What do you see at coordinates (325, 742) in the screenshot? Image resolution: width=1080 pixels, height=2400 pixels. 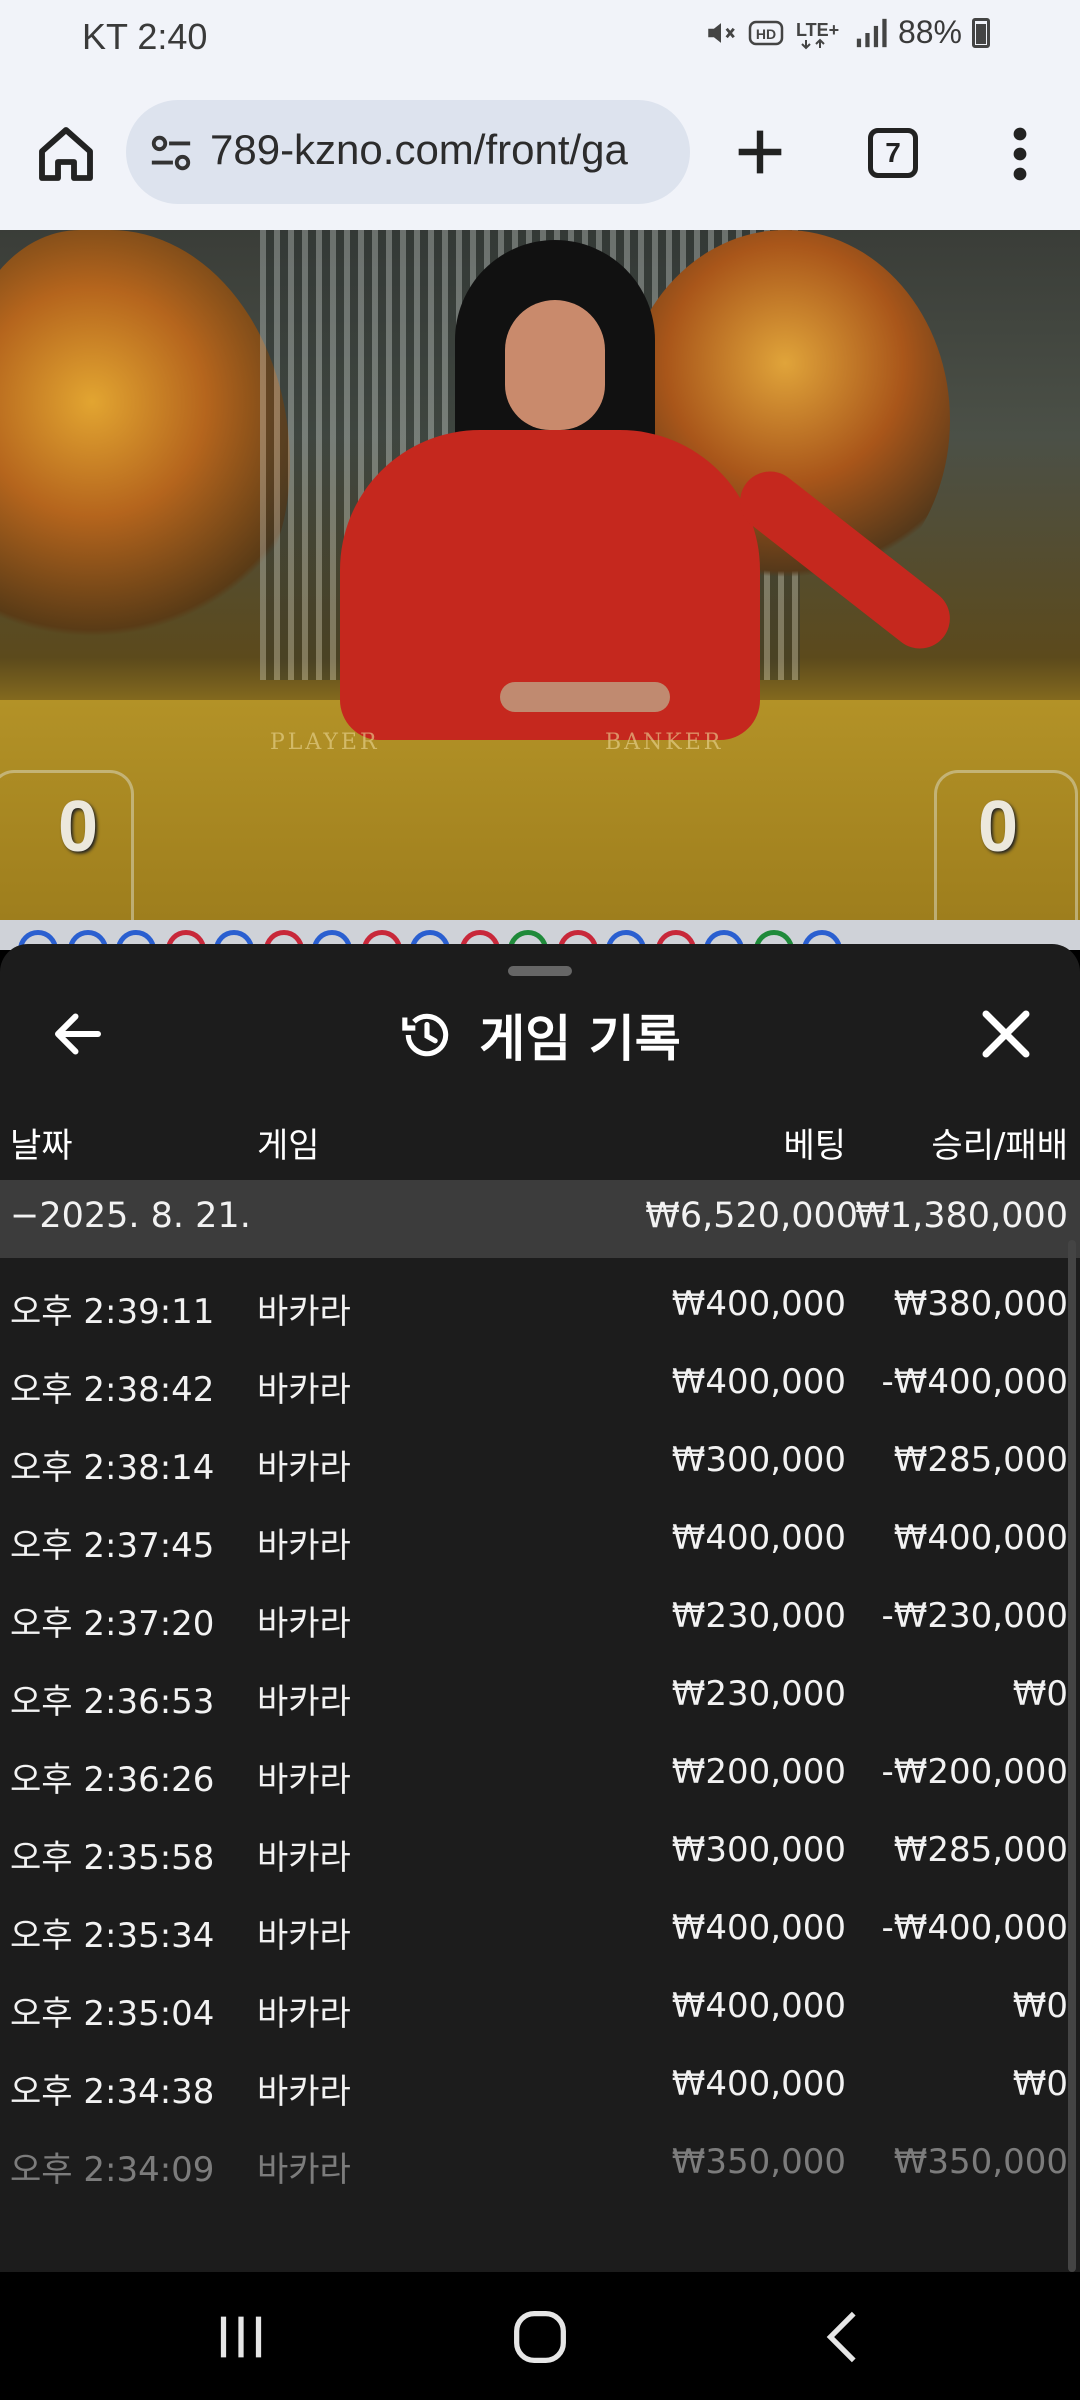 I see `table-label-player: PLAYER` at bounding box center [325, 742].